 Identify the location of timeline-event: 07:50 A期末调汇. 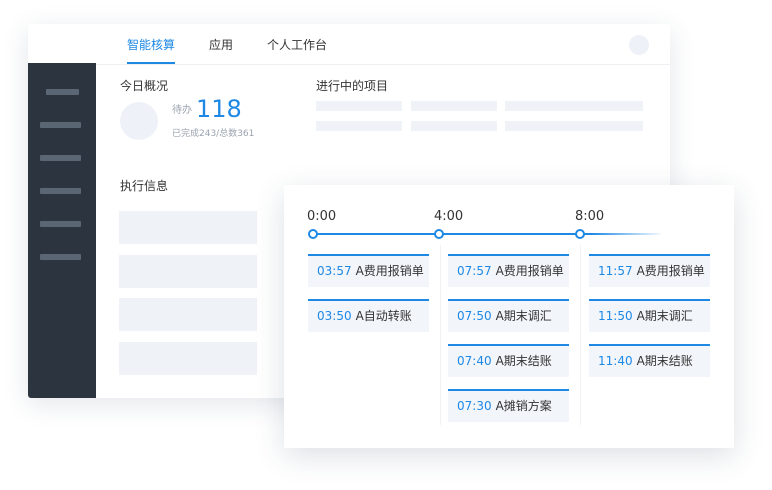
(508, 315).